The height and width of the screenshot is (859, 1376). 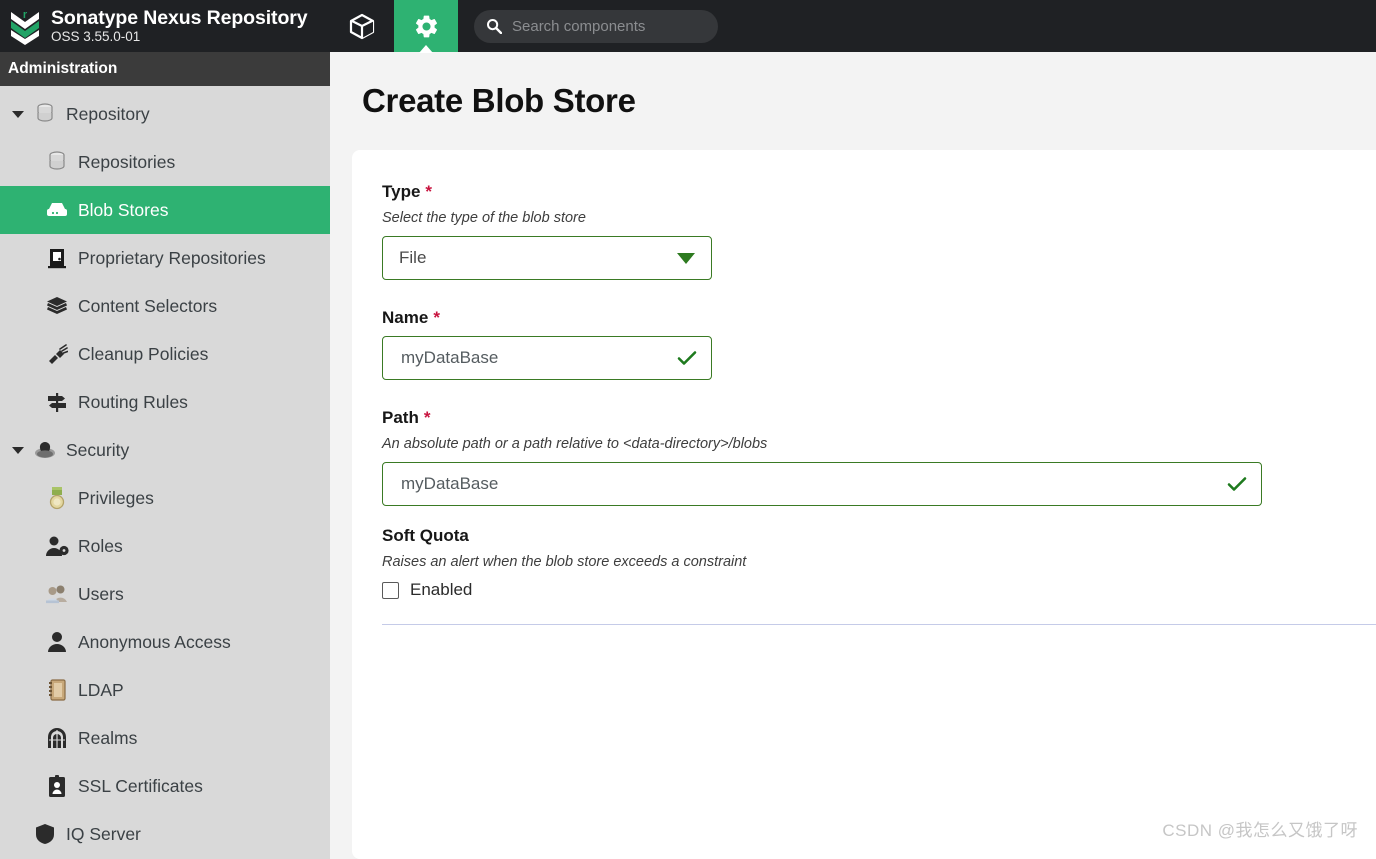 I want to click on search-area, so click(x=596, y=26).